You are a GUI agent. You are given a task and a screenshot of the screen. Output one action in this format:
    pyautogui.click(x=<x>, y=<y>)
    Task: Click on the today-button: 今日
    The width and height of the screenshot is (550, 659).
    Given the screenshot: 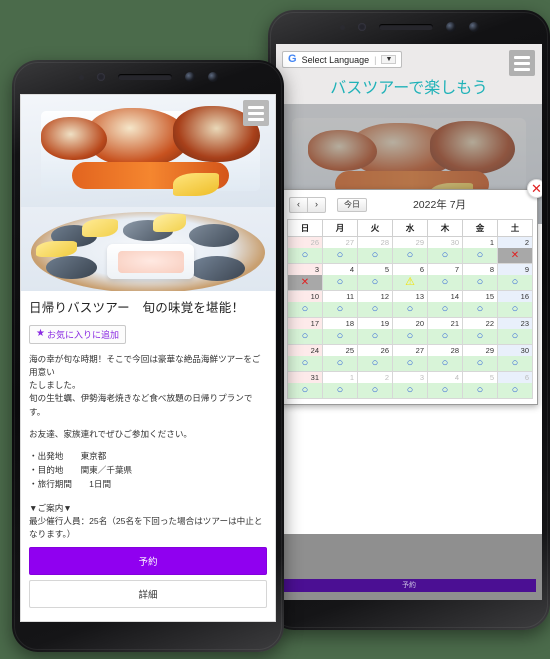 What is the action you would take?
    pyautogui.click(x=352, y=205)
    